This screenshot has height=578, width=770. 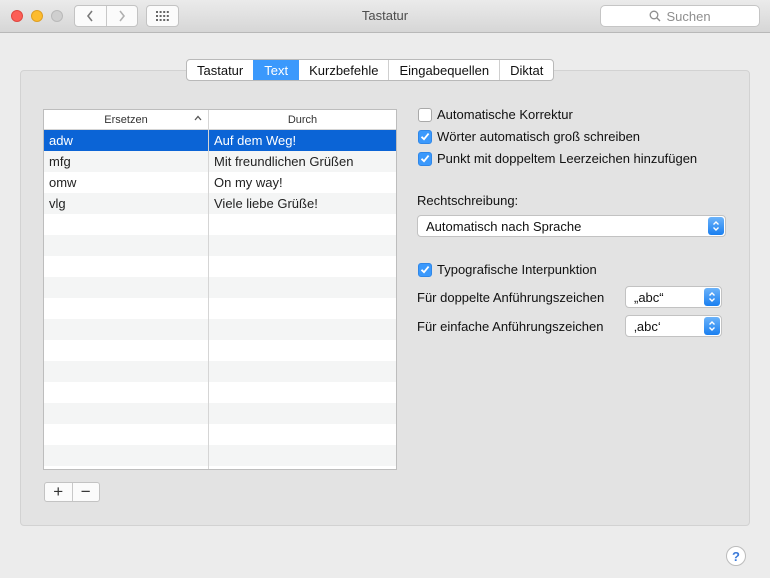 I want to click on tab-diktat: Diktat, so click(x=526, y=70).